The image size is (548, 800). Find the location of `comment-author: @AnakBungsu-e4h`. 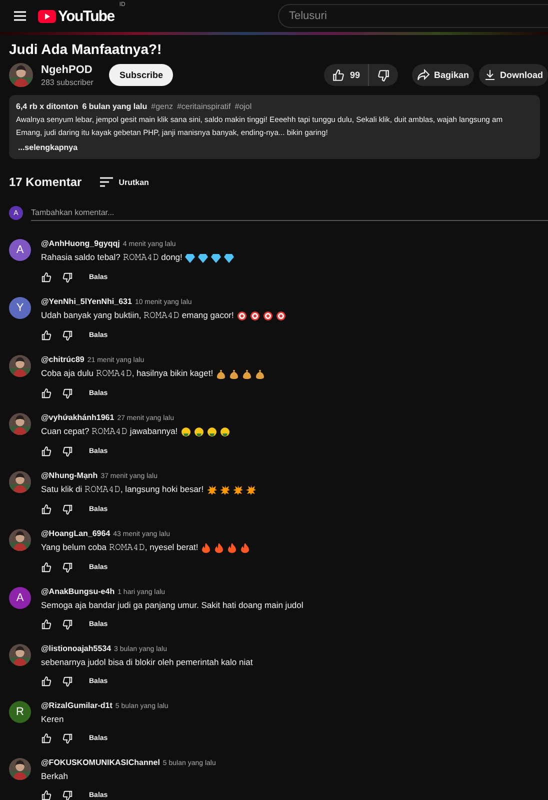

comment-author: @AnakBungsu-e4h is located at coordinates (78, 591).